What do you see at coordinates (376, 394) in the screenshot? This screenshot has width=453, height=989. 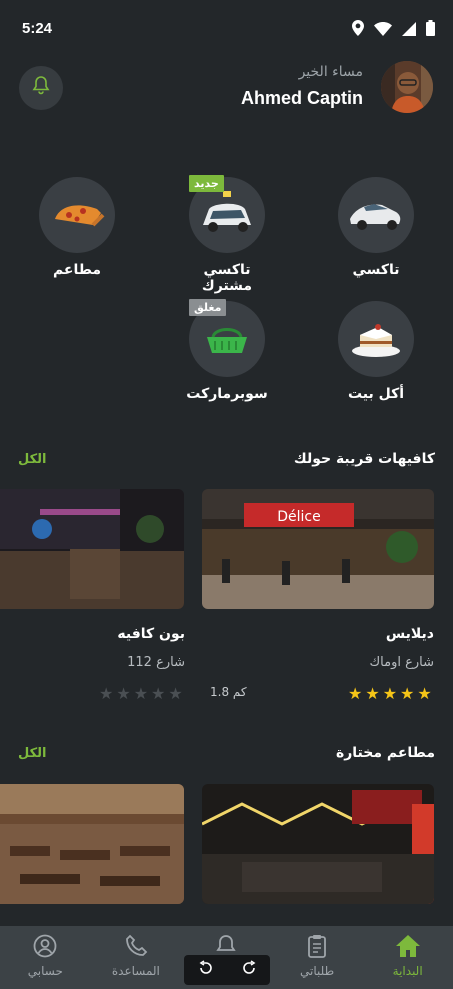 I see `category-label: أكل بيت` at bounding box center [376, 394].